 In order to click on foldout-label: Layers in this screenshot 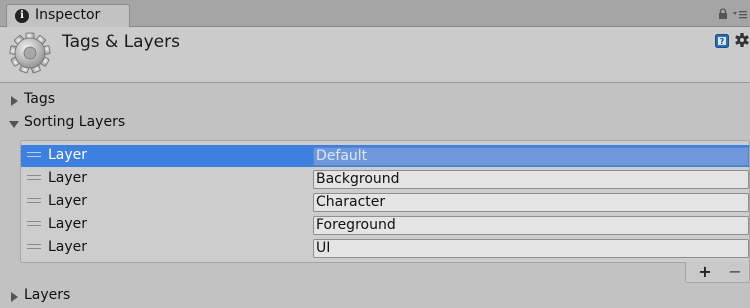, I will do `click(47, 295)`.